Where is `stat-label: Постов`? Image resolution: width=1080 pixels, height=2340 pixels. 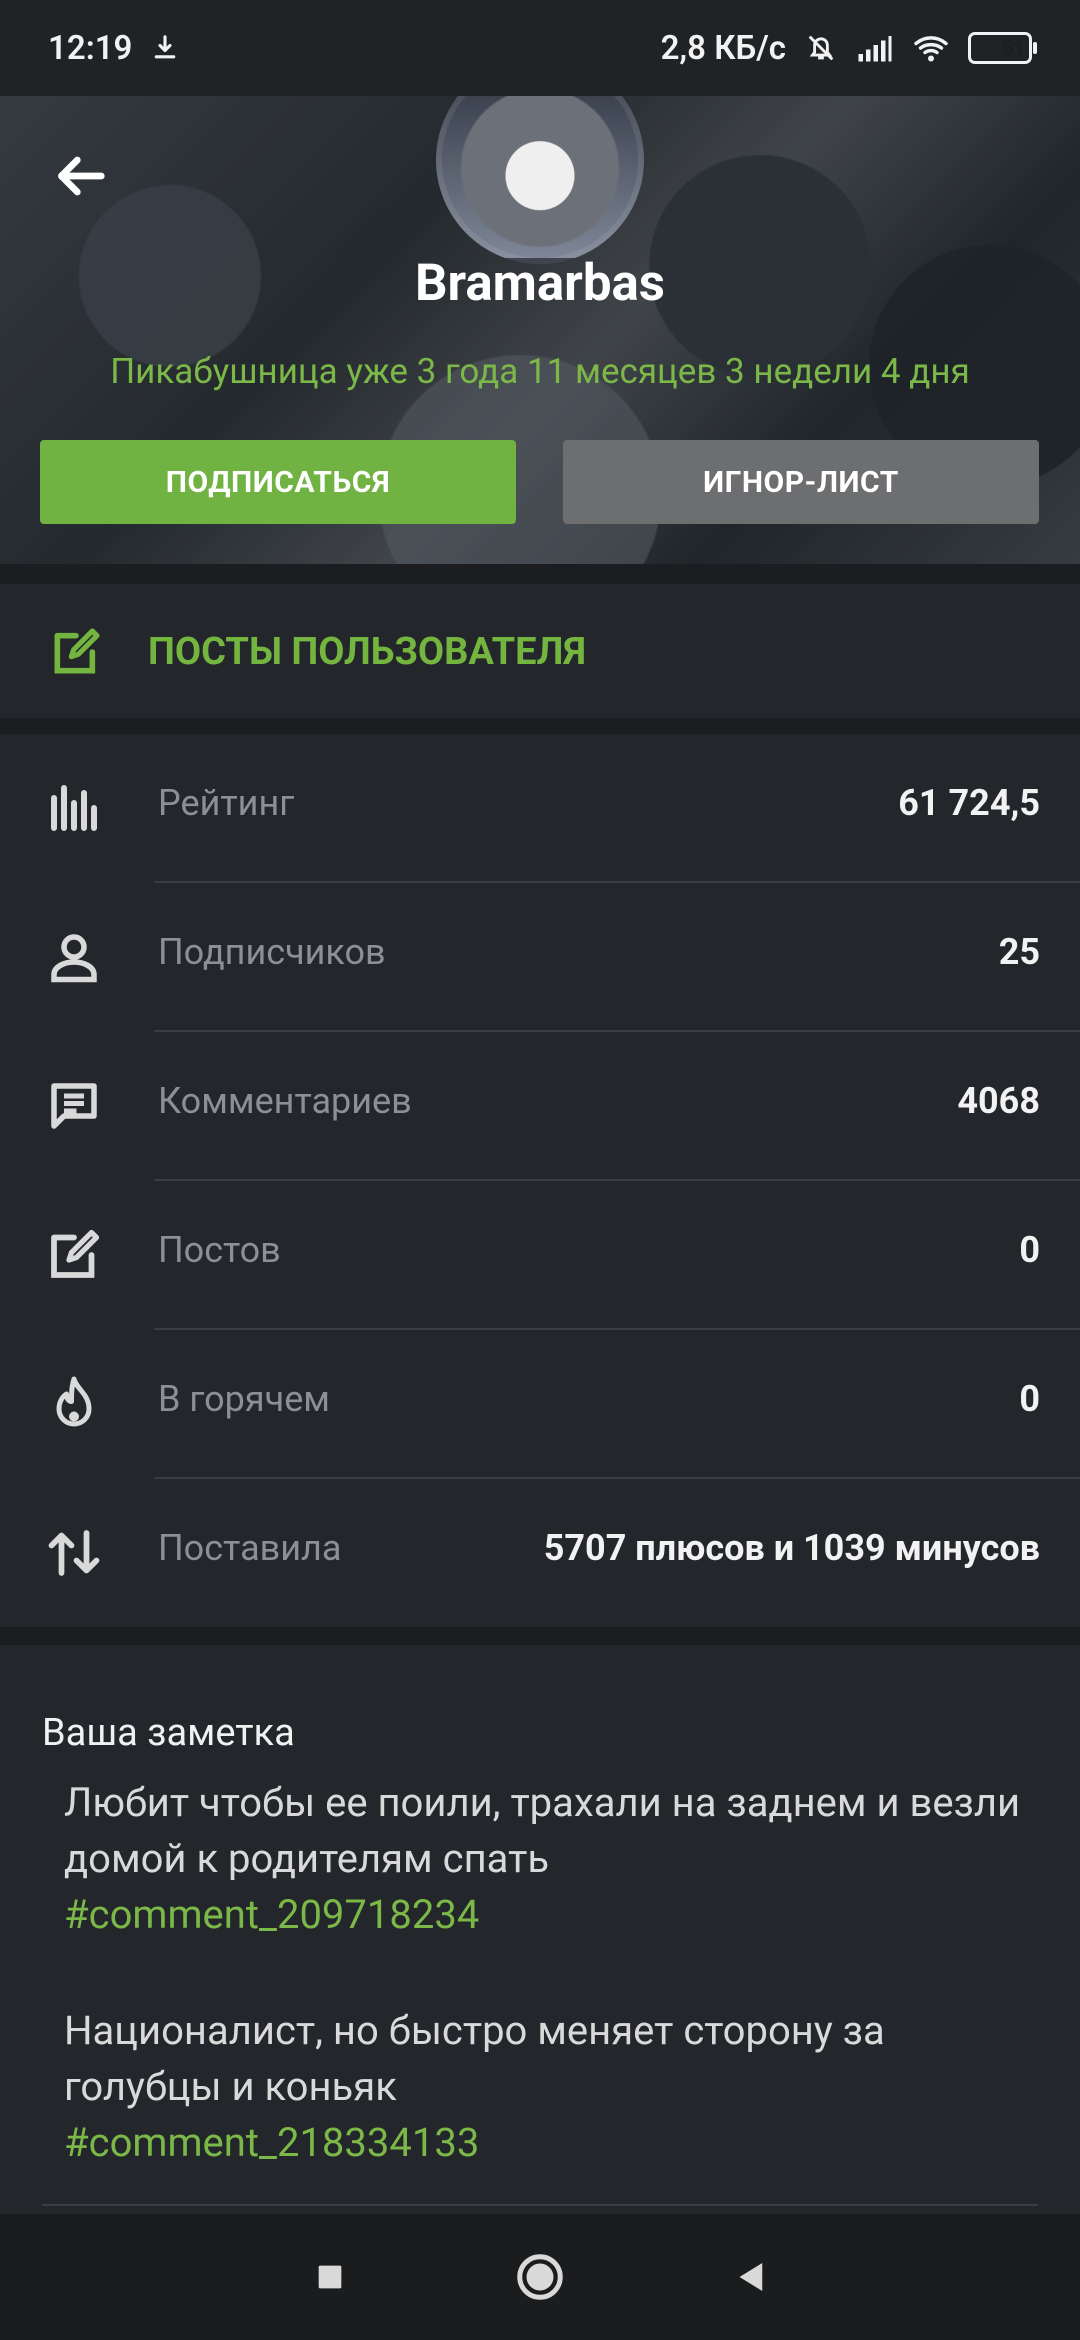
stat-label: Постов is located at coordinates (219, 1250).